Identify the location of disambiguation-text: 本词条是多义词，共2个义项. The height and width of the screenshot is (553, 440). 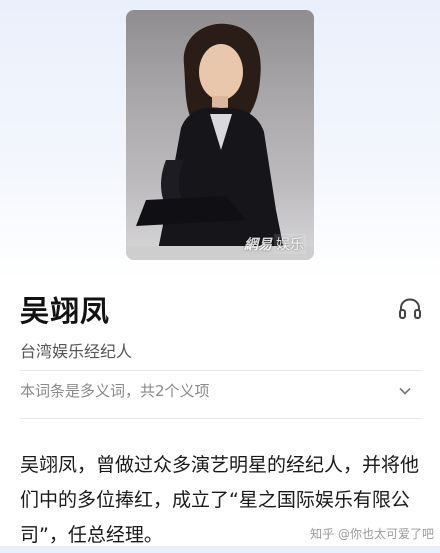
(115, 391).